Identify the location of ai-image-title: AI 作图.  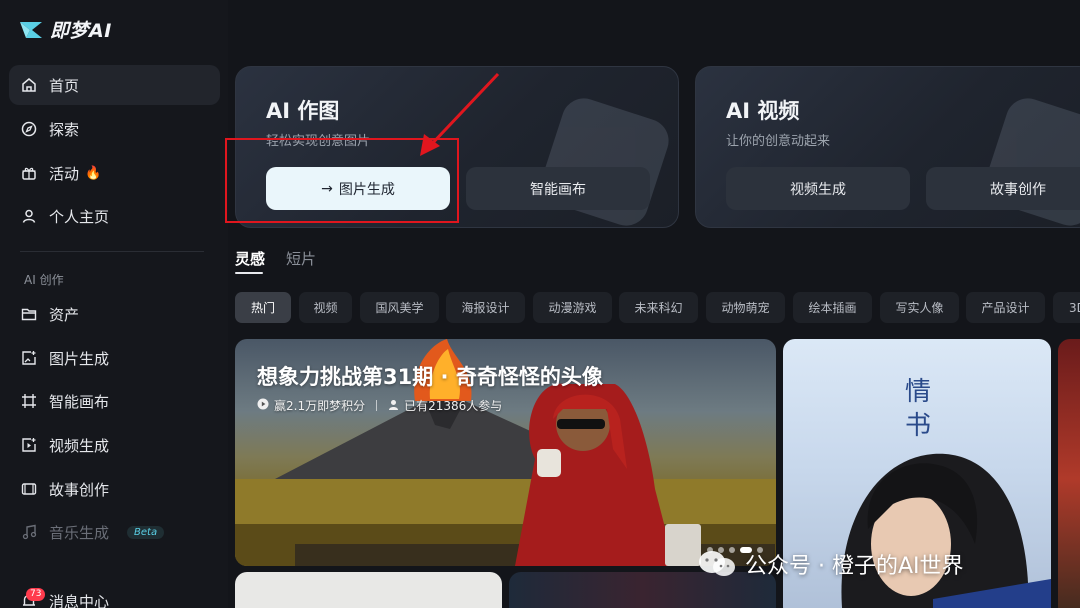
(303, 111).